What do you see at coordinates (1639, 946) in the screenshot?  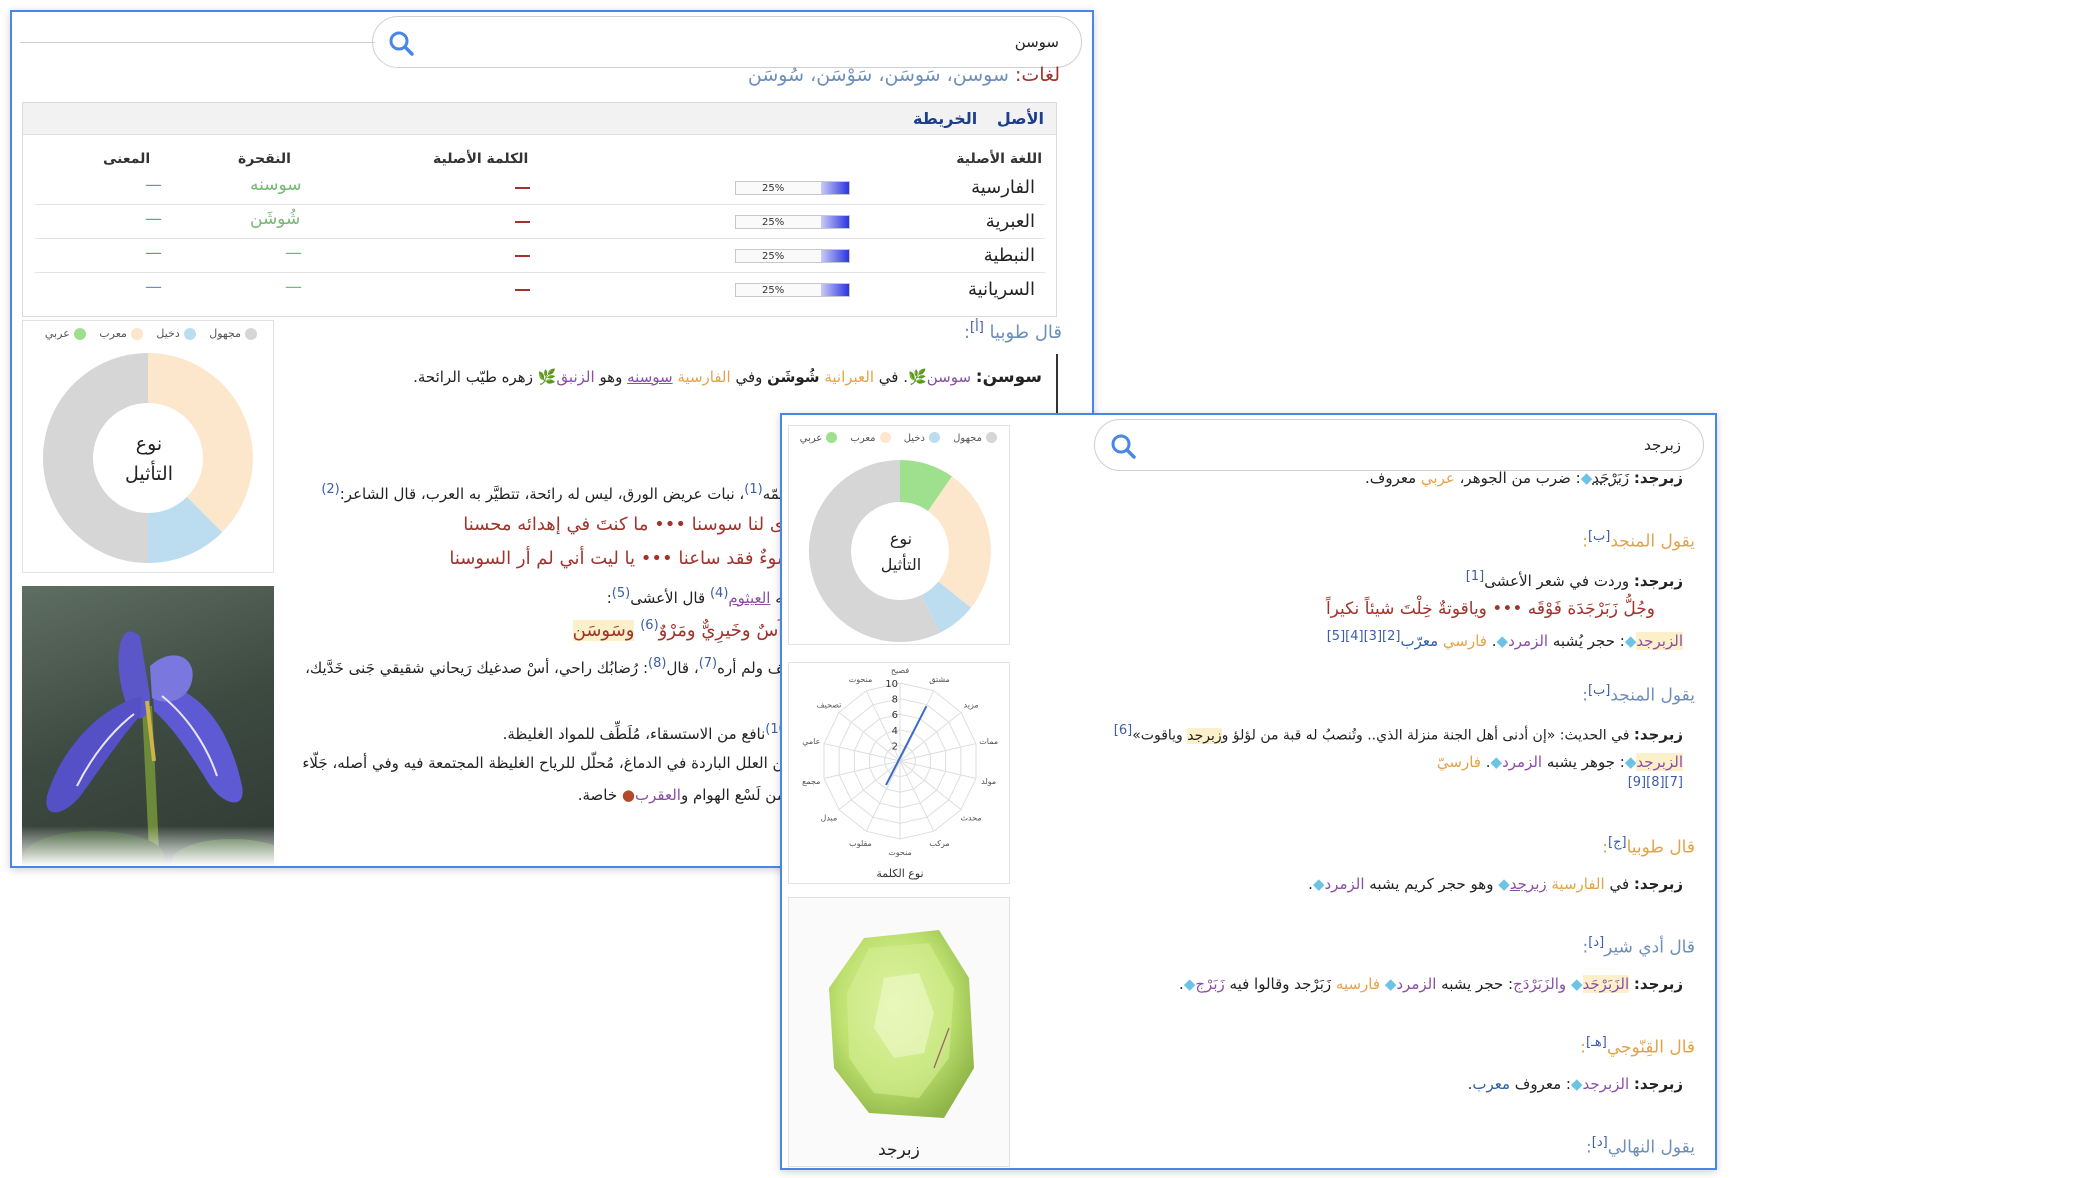 I see `source-heading: قال أدي شير[د]:` at bounding box center [1639, 946].